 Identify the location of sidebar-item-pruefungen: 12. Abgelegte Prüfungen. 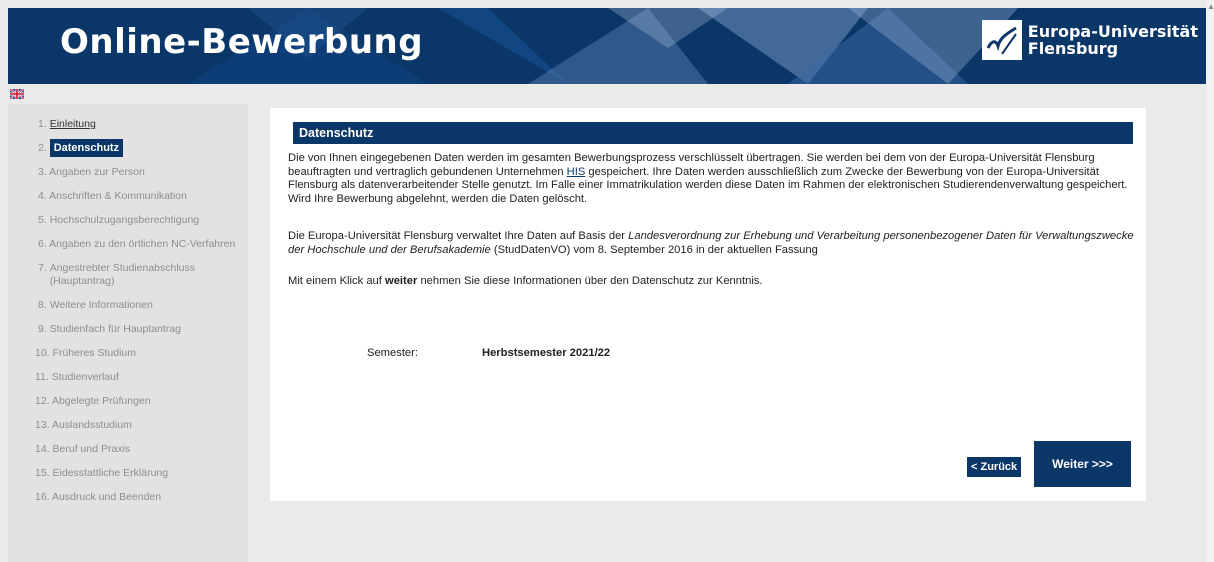
(93, 401).